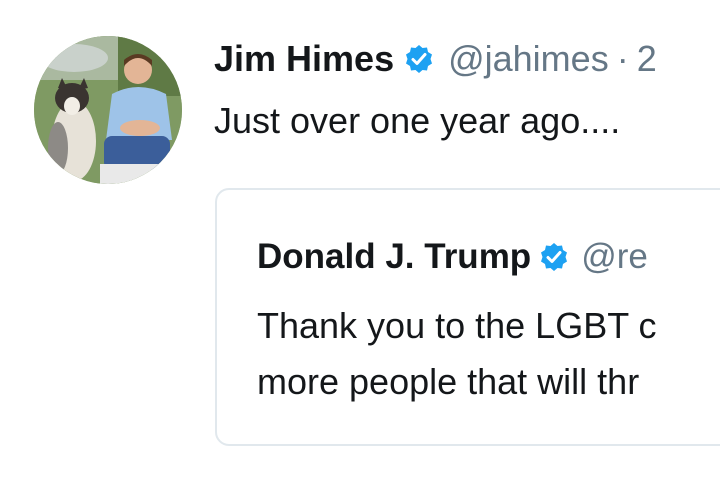 Image resolution: width=720 pixels, height=480 pixels. I want to click on author-display-name: Jim Himes, so click(304, 59).